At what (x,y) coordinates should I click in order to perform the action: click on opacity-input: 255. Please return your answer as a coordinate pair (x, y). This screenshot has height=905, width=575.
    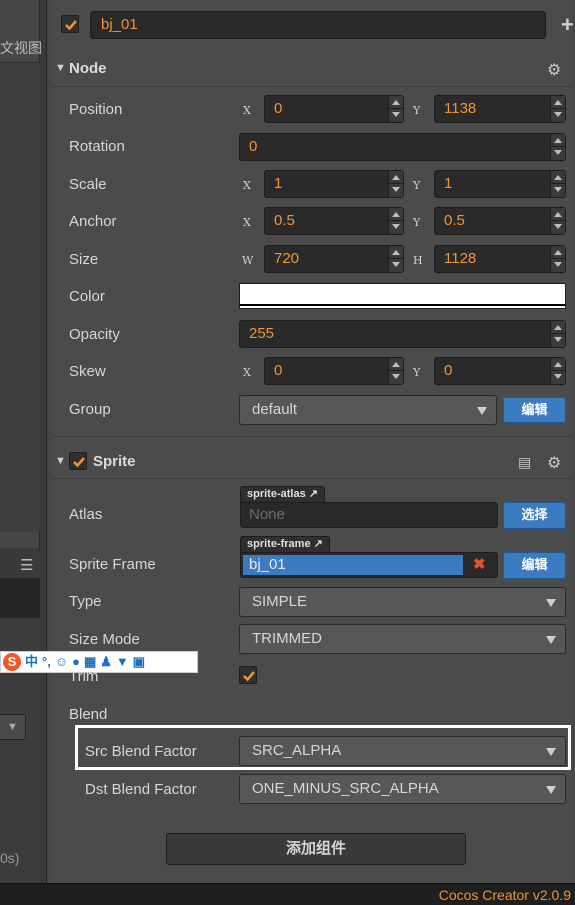
    Looking at the image, I should click on (402, 334).